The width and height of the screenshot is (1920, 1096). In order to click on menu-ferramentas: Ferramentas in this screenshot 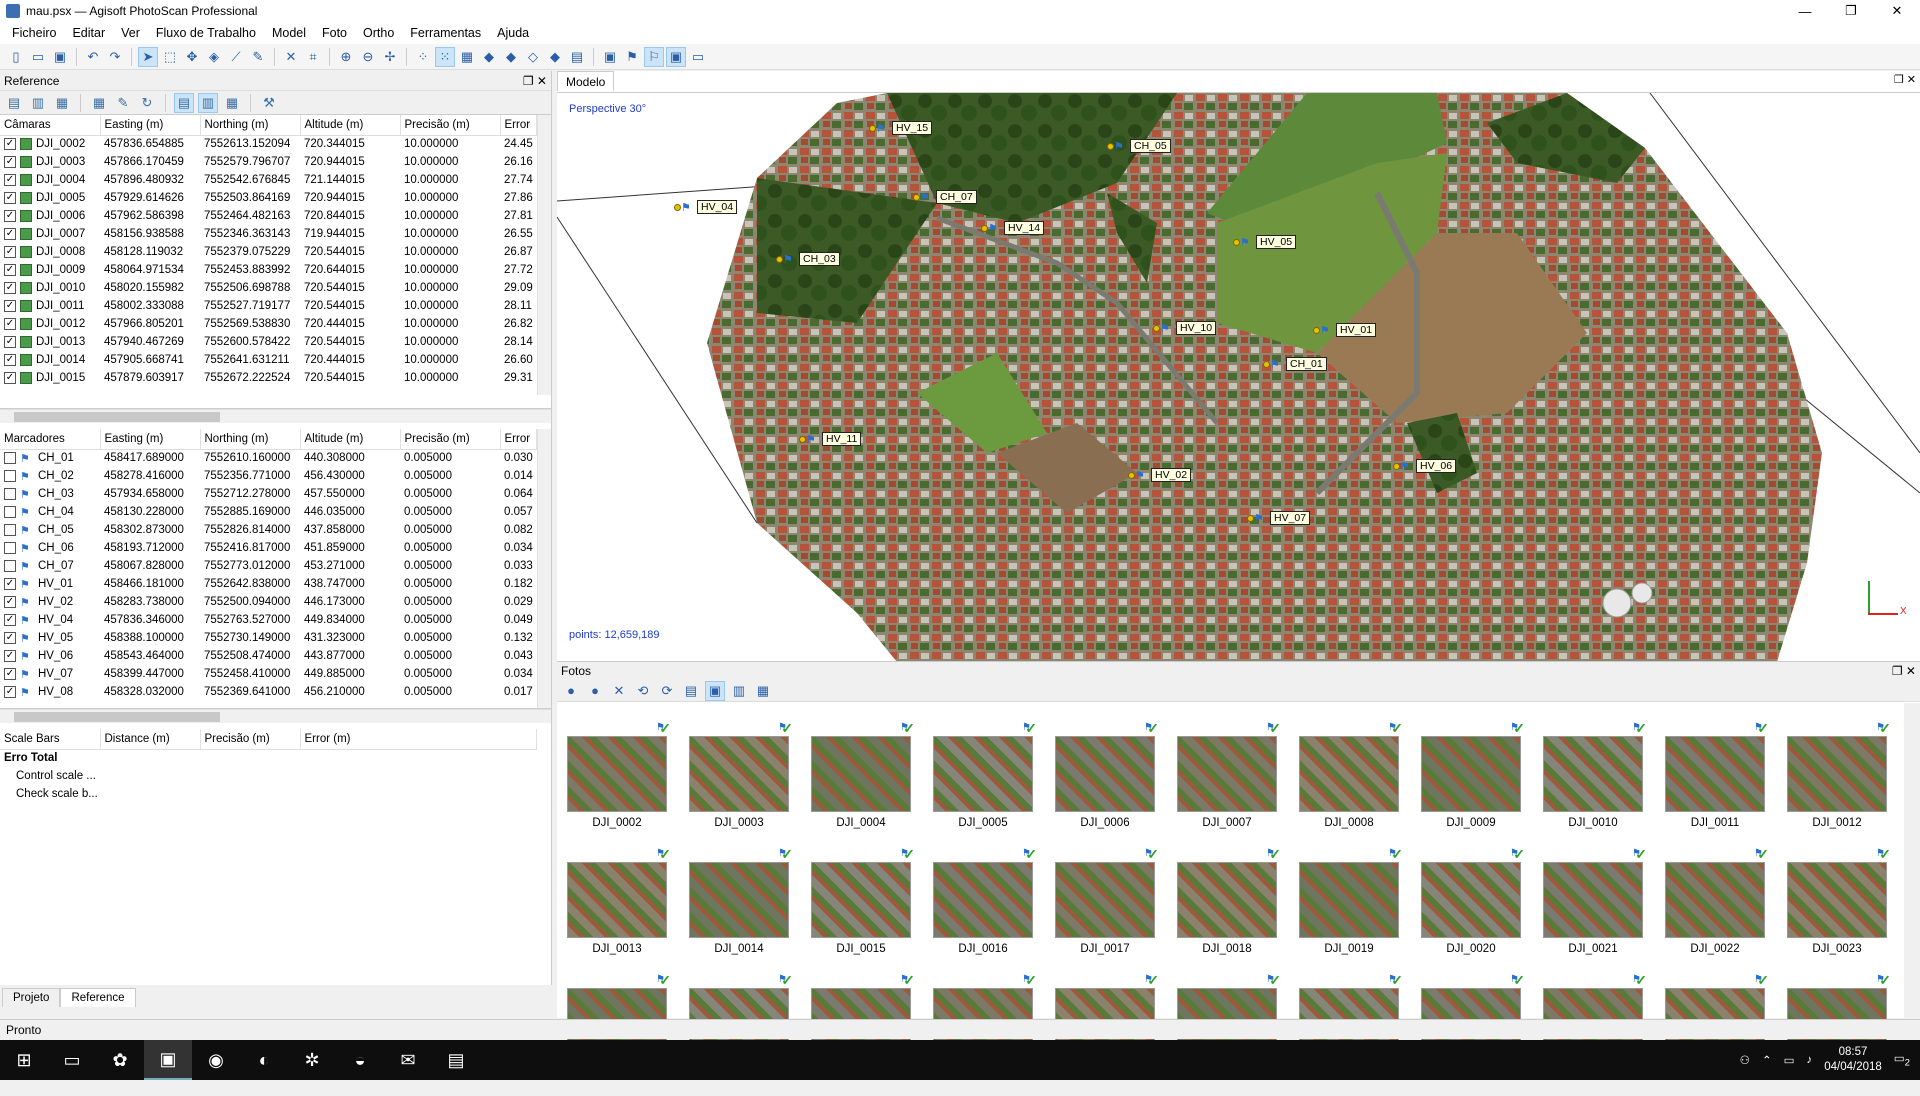, I will do `click(445, 33)`.